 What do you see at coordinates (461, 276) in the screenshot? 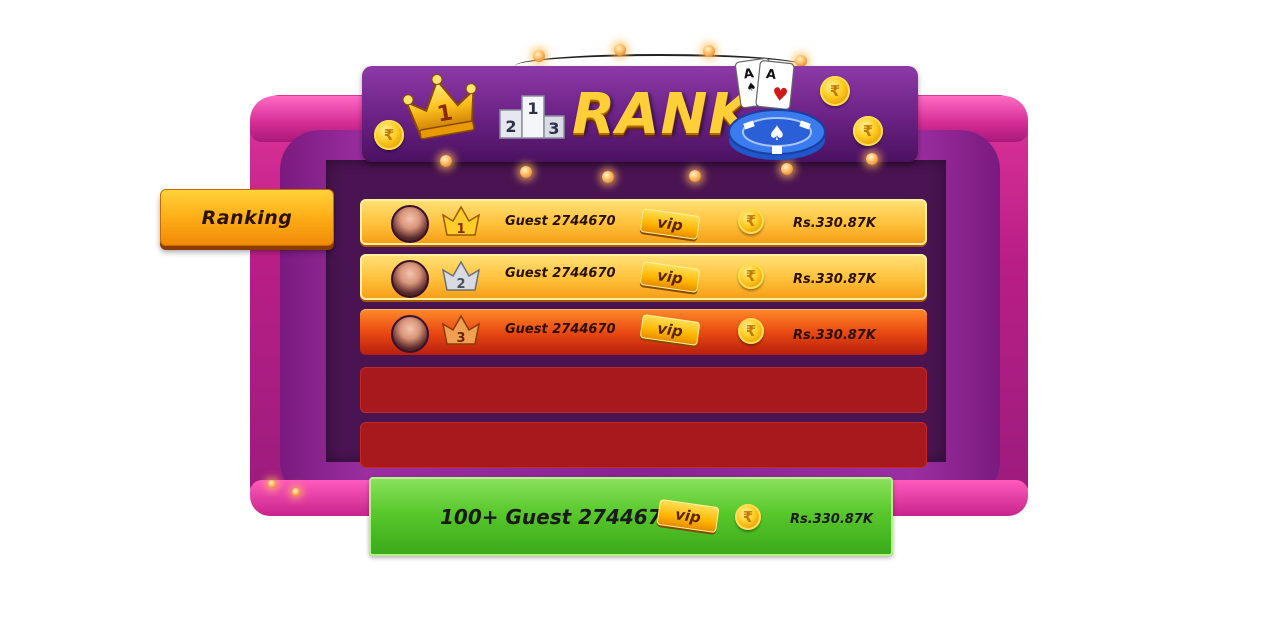
I see `rank-2-crown-icon: 2` at bounding box center [461, 276].